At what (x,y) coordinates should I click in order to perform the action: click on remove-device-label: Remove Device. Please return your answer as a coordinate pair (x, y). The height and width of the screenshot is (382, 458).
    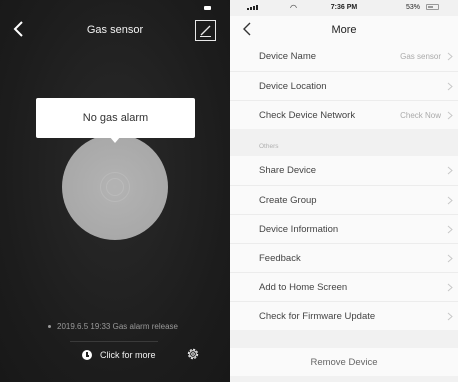
    Looking at the image, I should click on (344, 362).